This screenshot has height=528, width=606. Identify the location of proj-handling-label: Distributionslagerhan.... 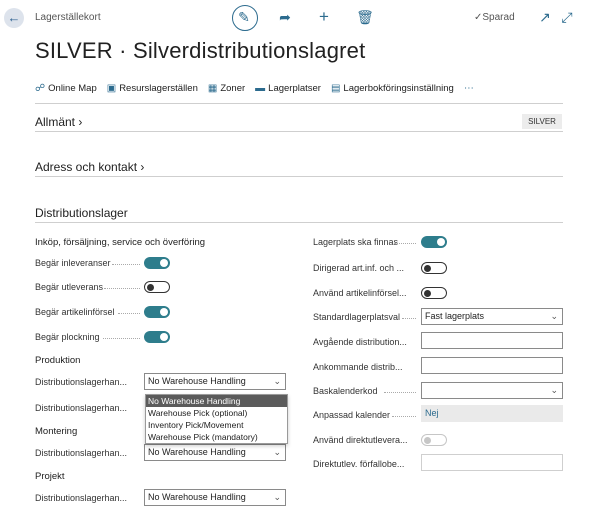
(81, 498).